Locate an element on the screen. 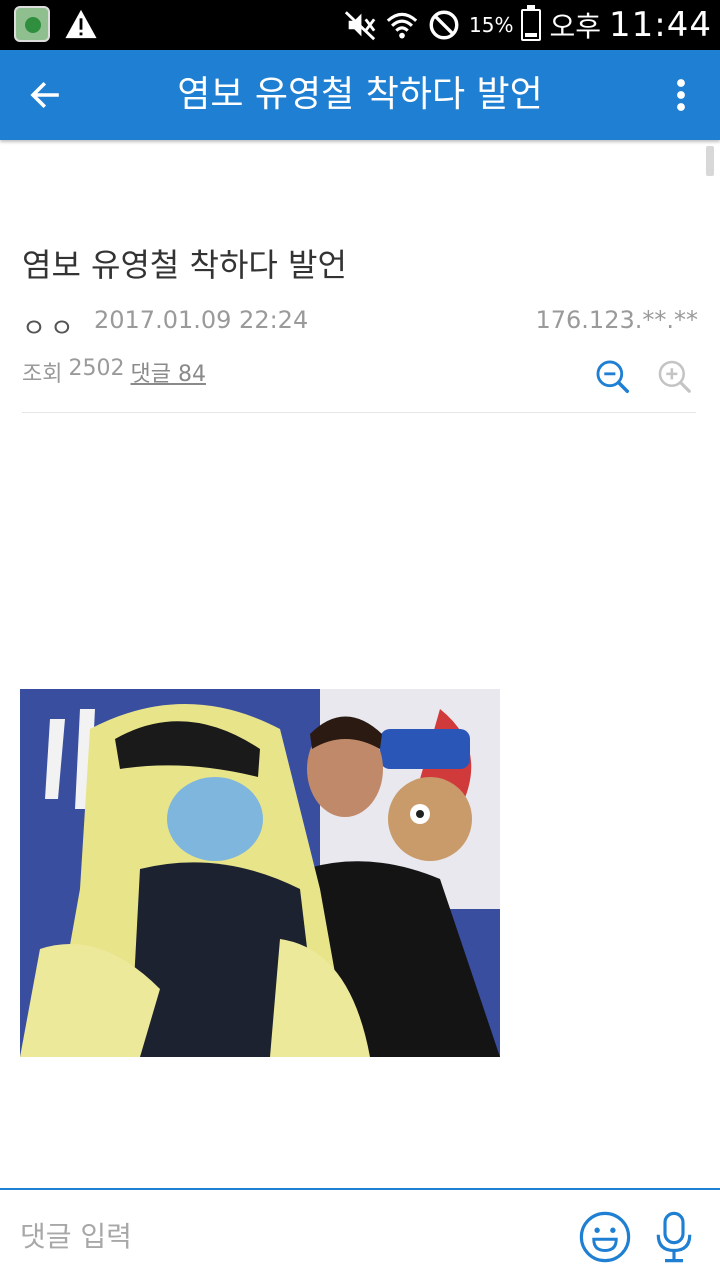 The width and height of the screenshot is (720, 1280). more-vert-icon is located at coordinates (681, 95).